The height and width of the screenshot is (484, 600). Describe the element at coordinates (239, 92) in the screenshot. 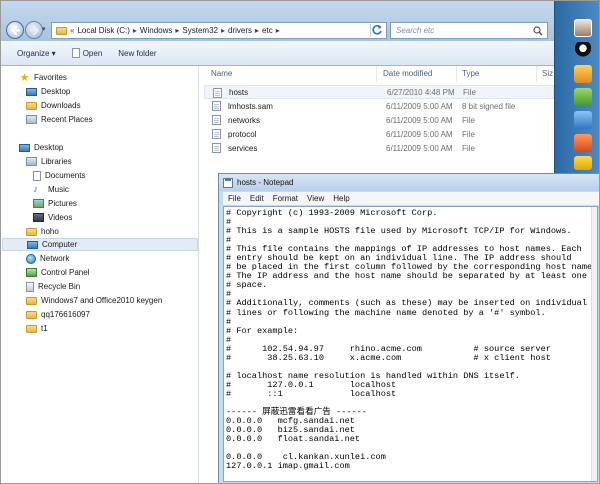

I see `file-name: hosts` at that location.